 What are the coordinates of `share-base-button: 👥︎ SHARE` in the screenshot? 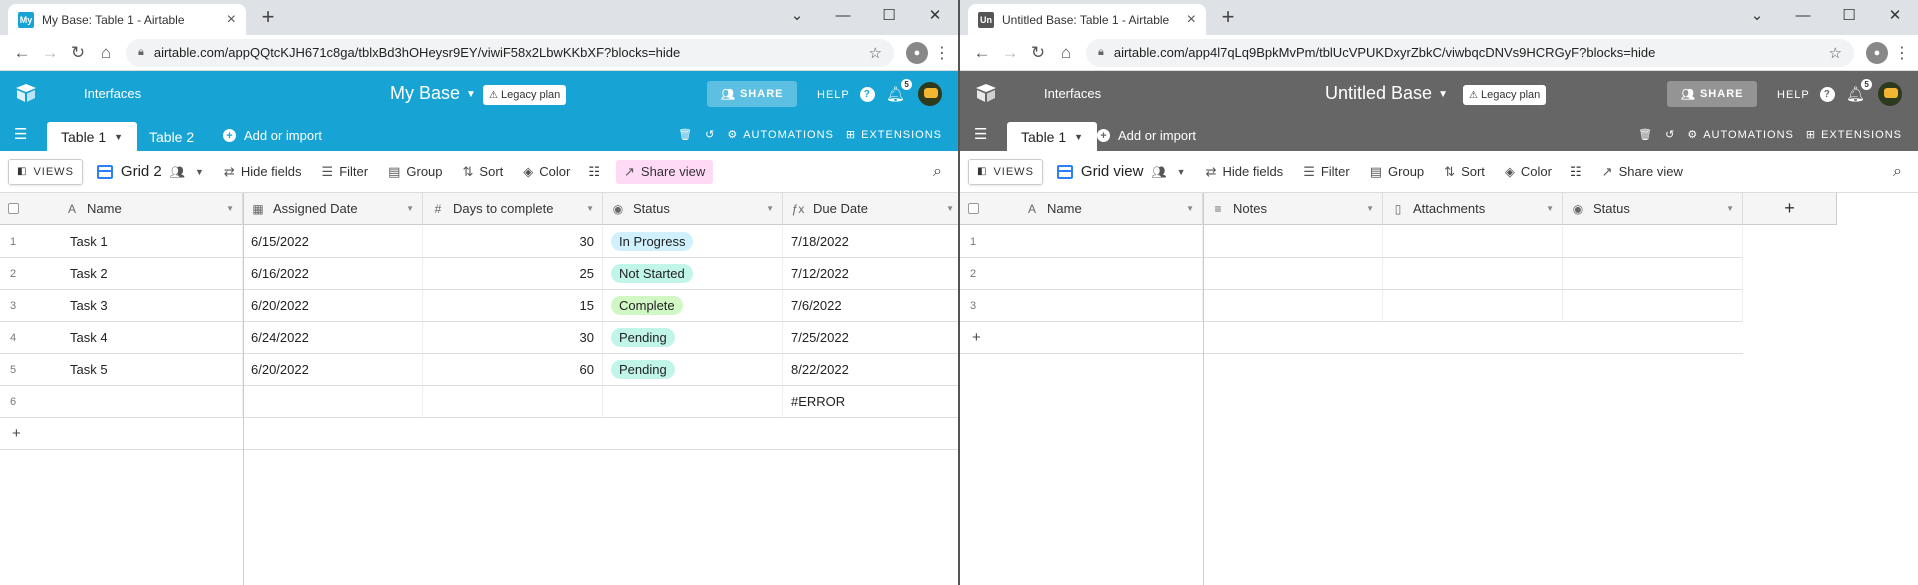 It's located at (752, 94).